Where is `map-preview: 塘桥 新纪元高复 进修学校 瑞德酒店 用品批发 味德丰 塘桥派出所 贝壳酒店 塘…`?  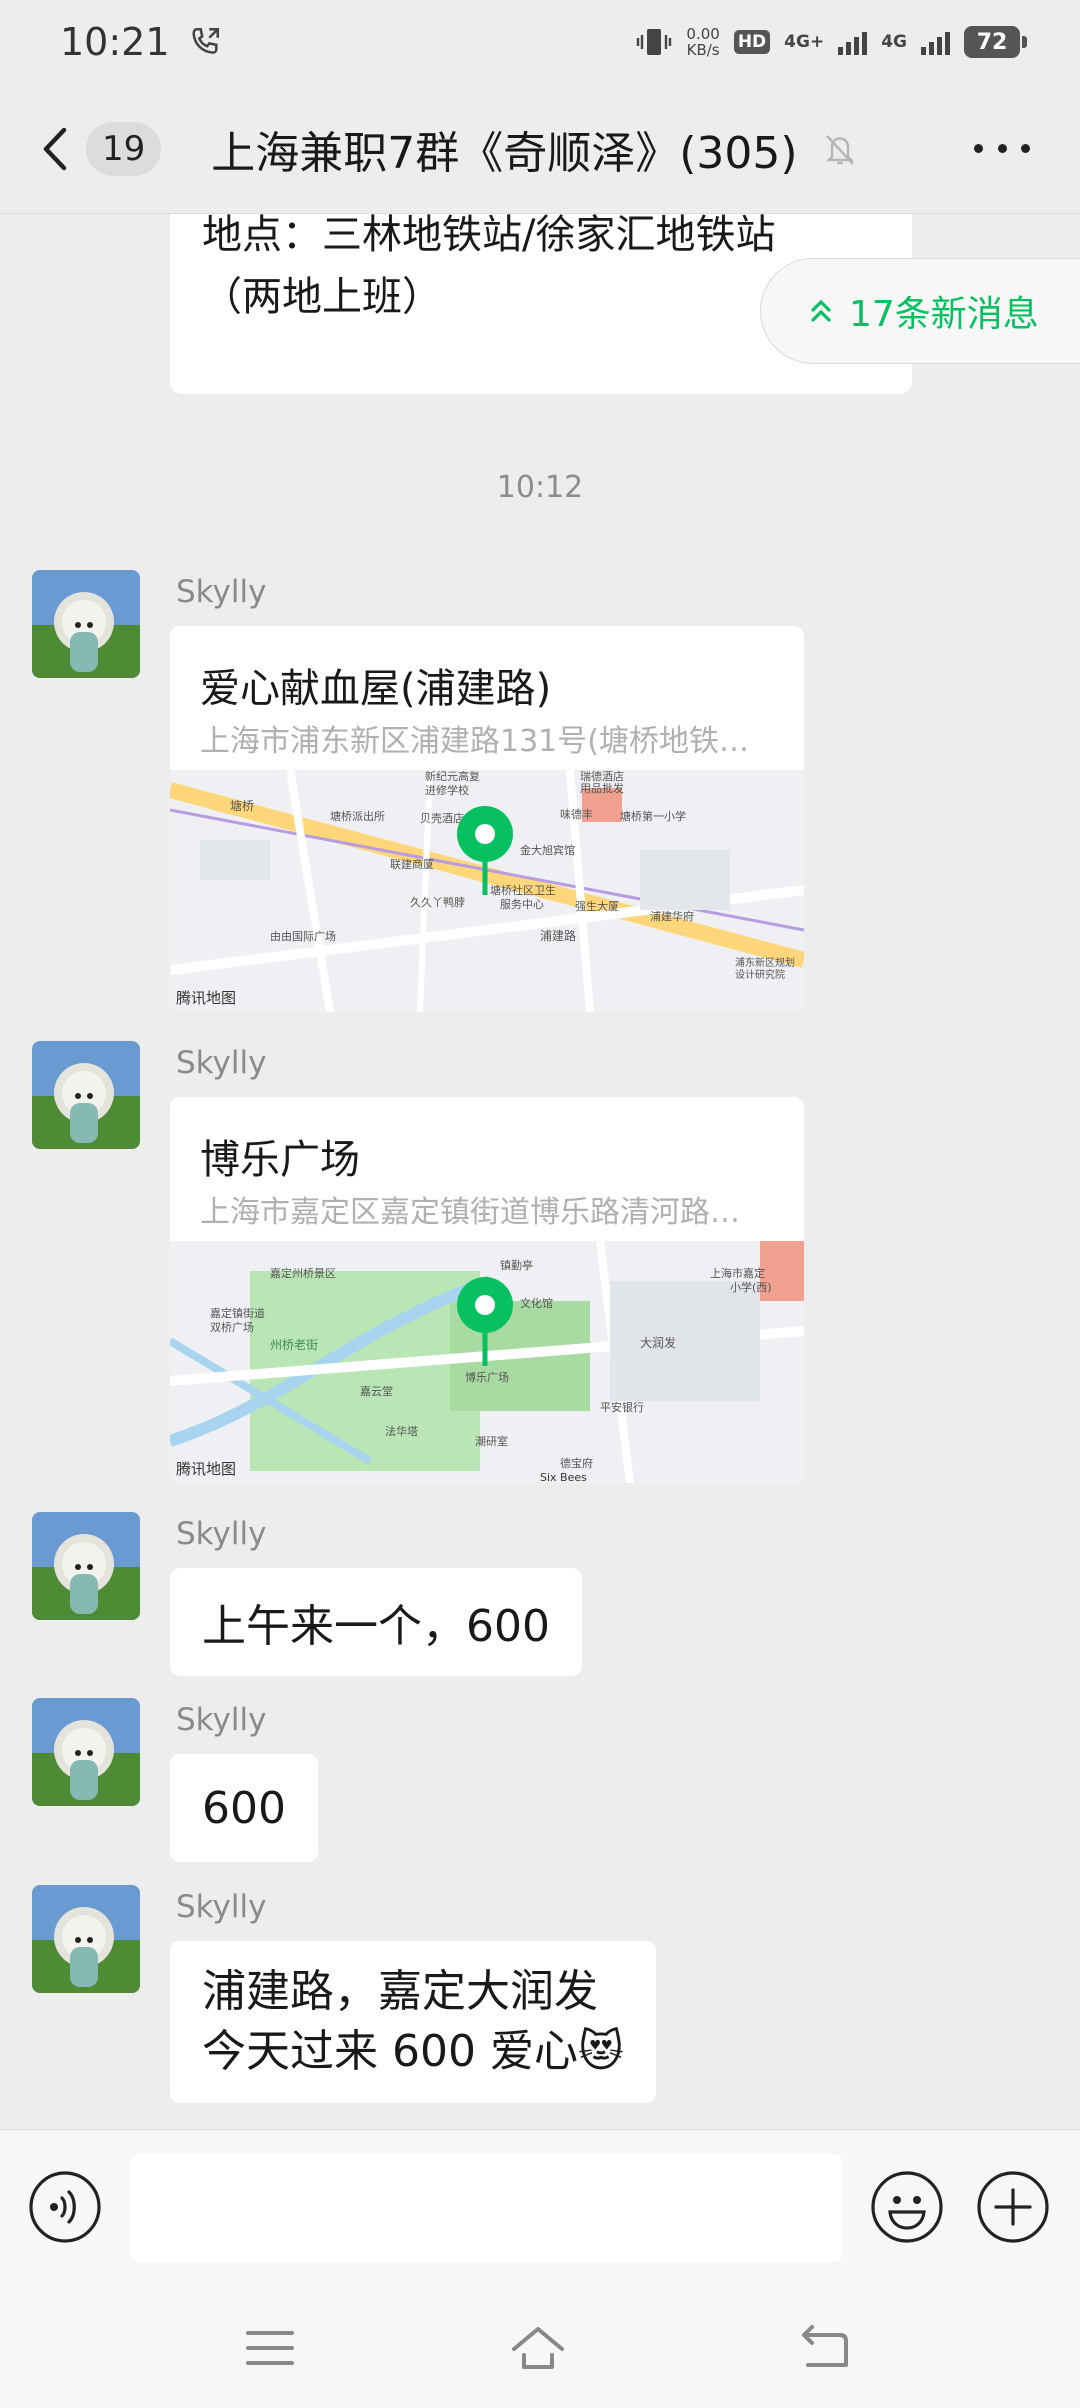 map-preview: 塘桥 新纪元高复 进修学校 瑞德酒店 用品批发 味德丰 塘桥派出所 贝壳酒店 塘… is located at coordinates (487, 891).